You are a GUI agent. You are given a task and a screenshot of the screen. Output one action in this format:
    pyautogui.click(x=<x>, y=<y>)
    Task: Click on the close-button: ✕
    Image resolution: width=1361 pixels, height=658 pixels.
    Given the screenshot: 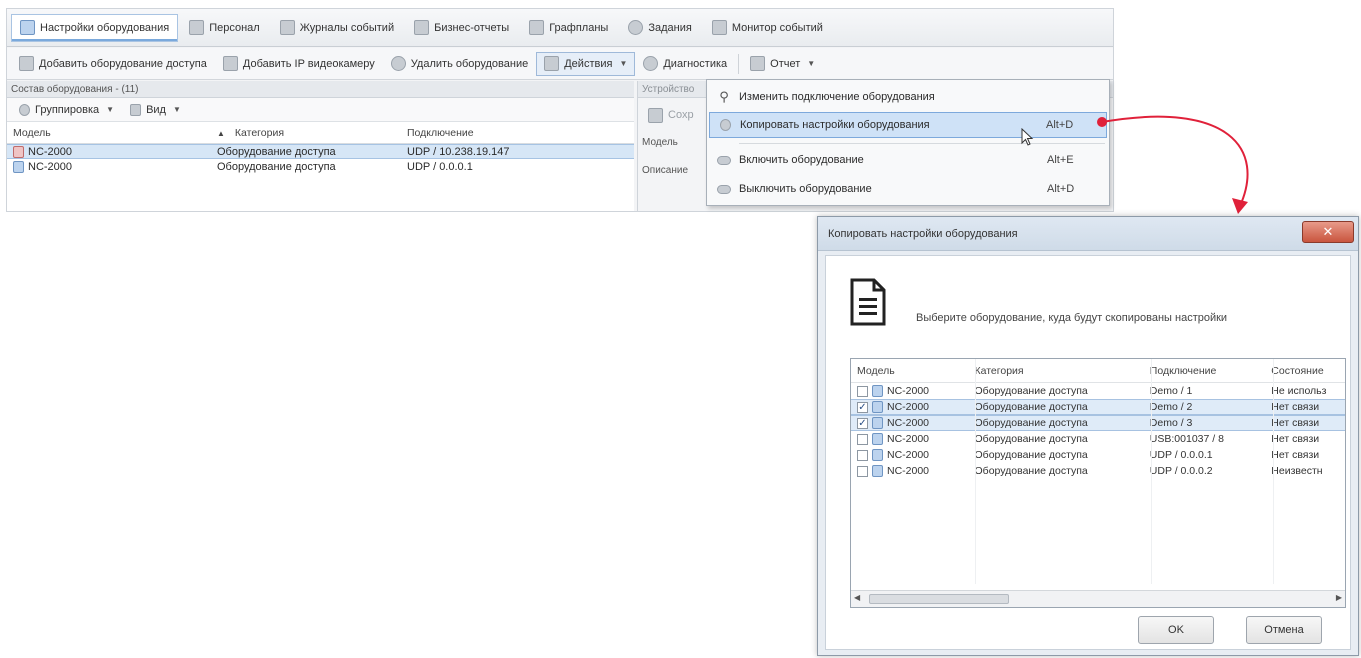 What is the action you would take?
    pyautogui.click(x=1328, y=232)
    